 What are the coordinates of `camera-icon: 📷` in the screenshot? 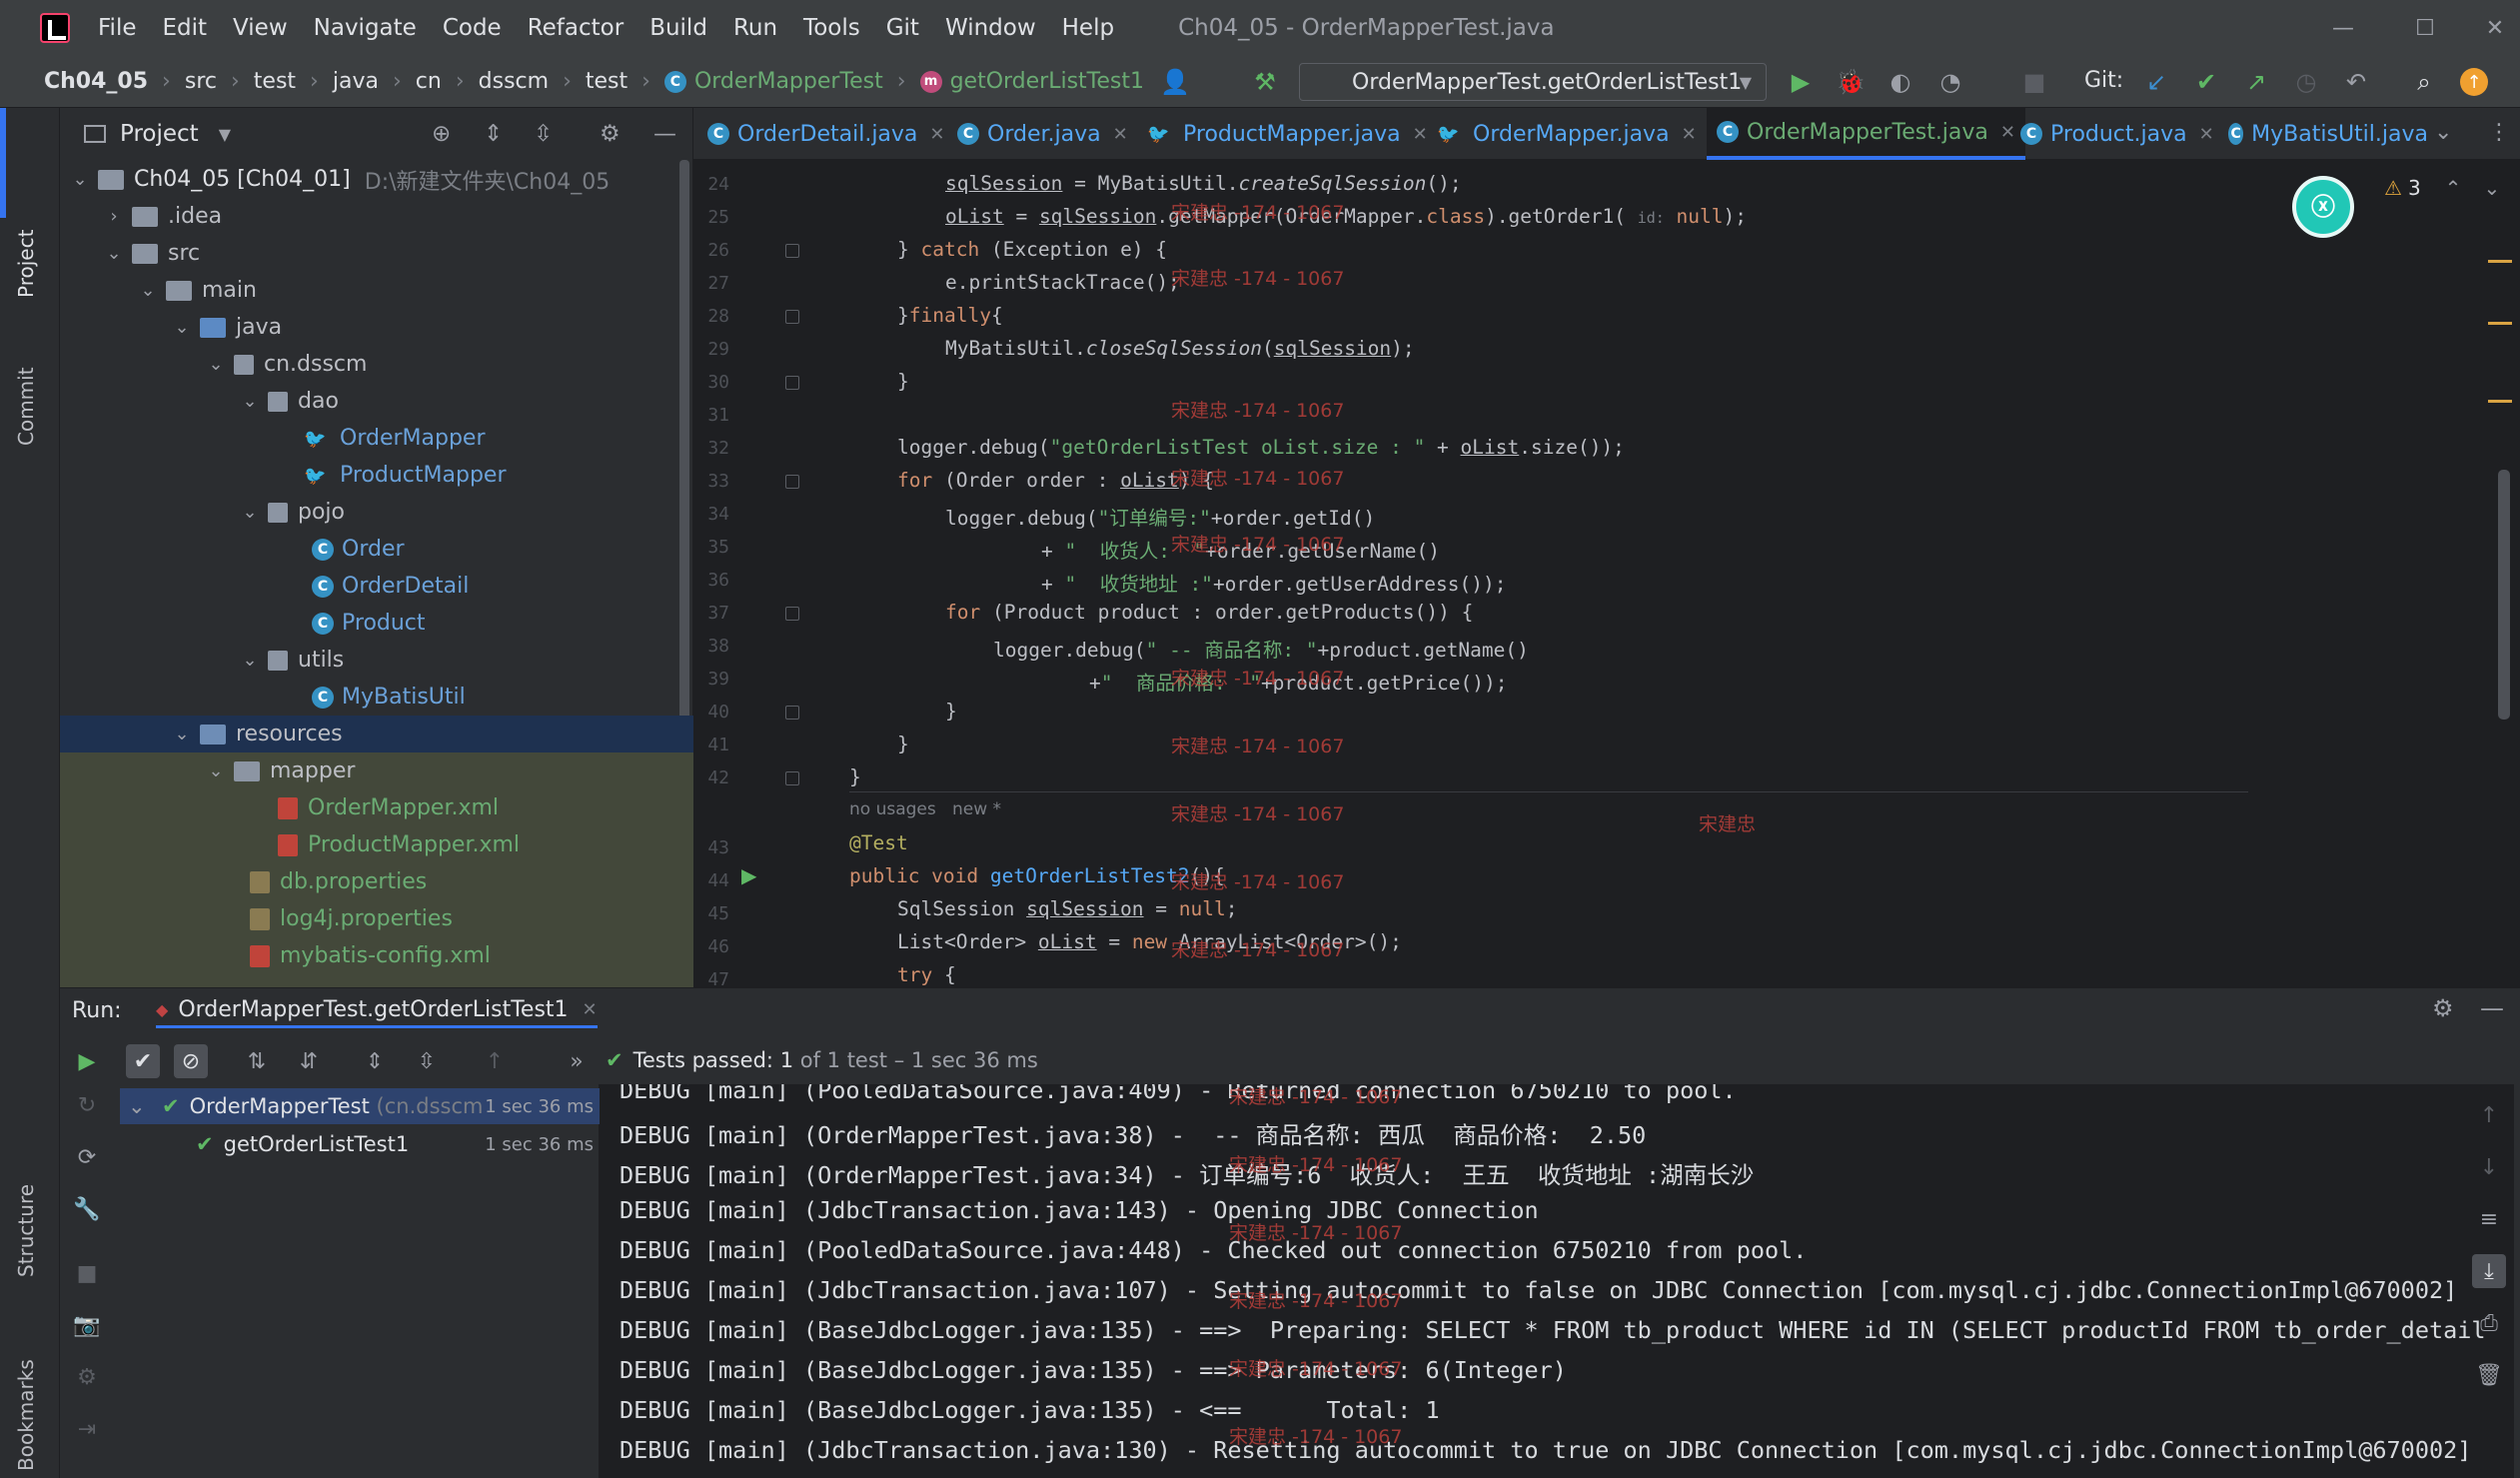 It's located at (87, 1325).